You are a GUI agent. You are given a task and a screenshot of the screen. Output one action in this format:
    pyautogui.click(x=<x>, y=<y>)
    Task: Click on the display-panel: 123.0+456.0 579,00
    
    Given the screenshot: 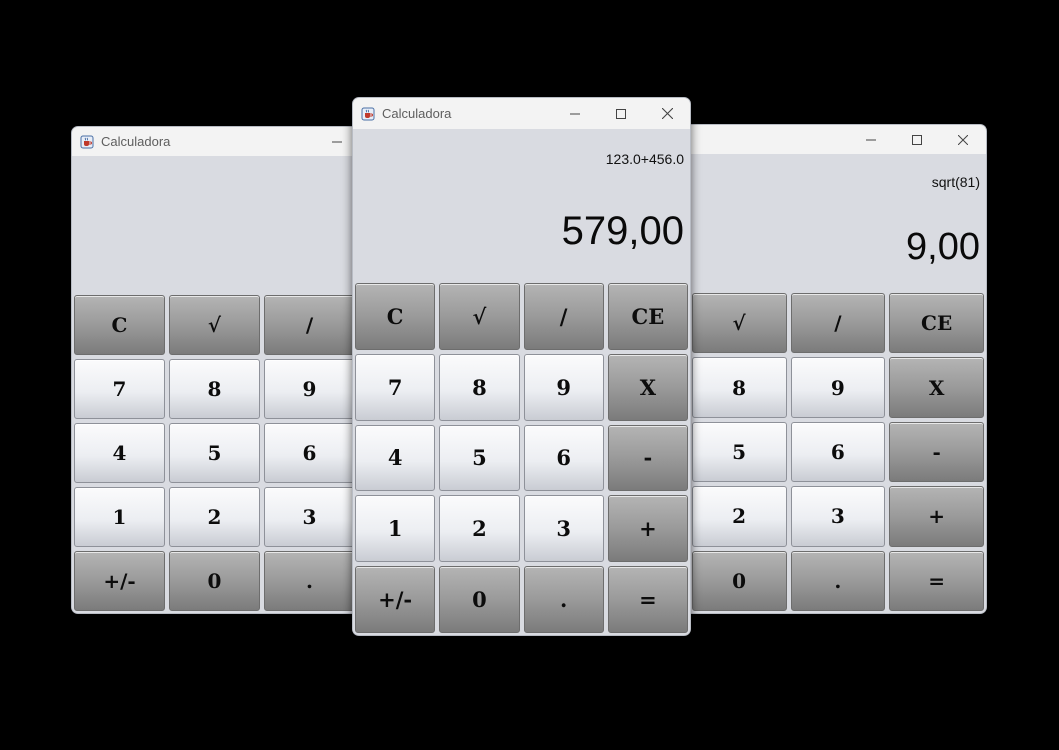 What is the action you would take?
    pyautogui.click(x=521, y=205)
    